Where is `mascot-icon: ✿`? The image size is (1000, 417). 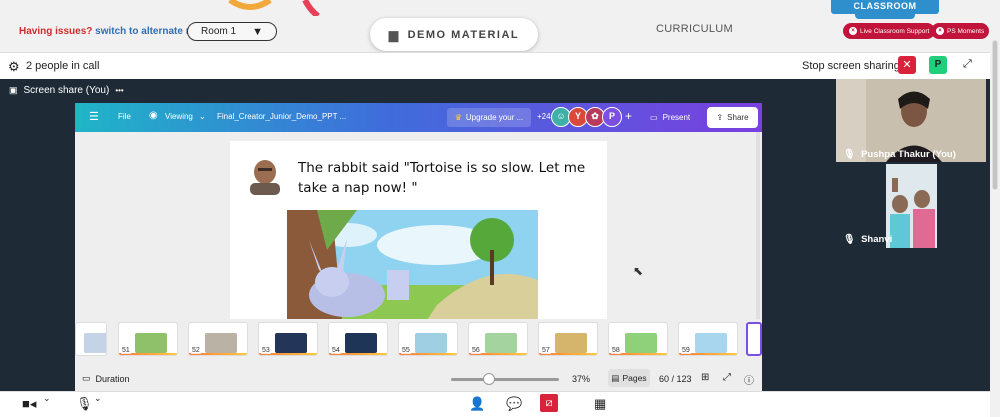
mascot-icon: ✿ is located at coordinates (595, 116).